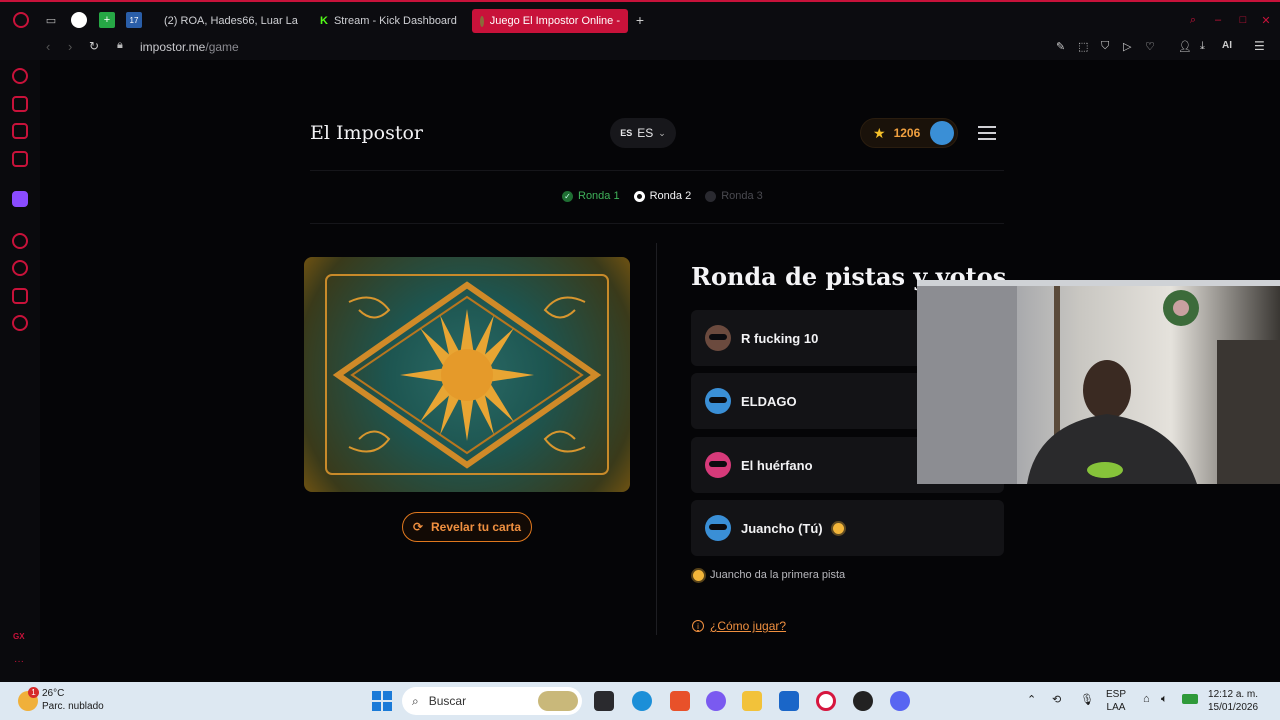 This screenshot has width=1280, height=720. Describe the element at coordinates (657, 170) in the screenshot. I see `header-divider` at that location.